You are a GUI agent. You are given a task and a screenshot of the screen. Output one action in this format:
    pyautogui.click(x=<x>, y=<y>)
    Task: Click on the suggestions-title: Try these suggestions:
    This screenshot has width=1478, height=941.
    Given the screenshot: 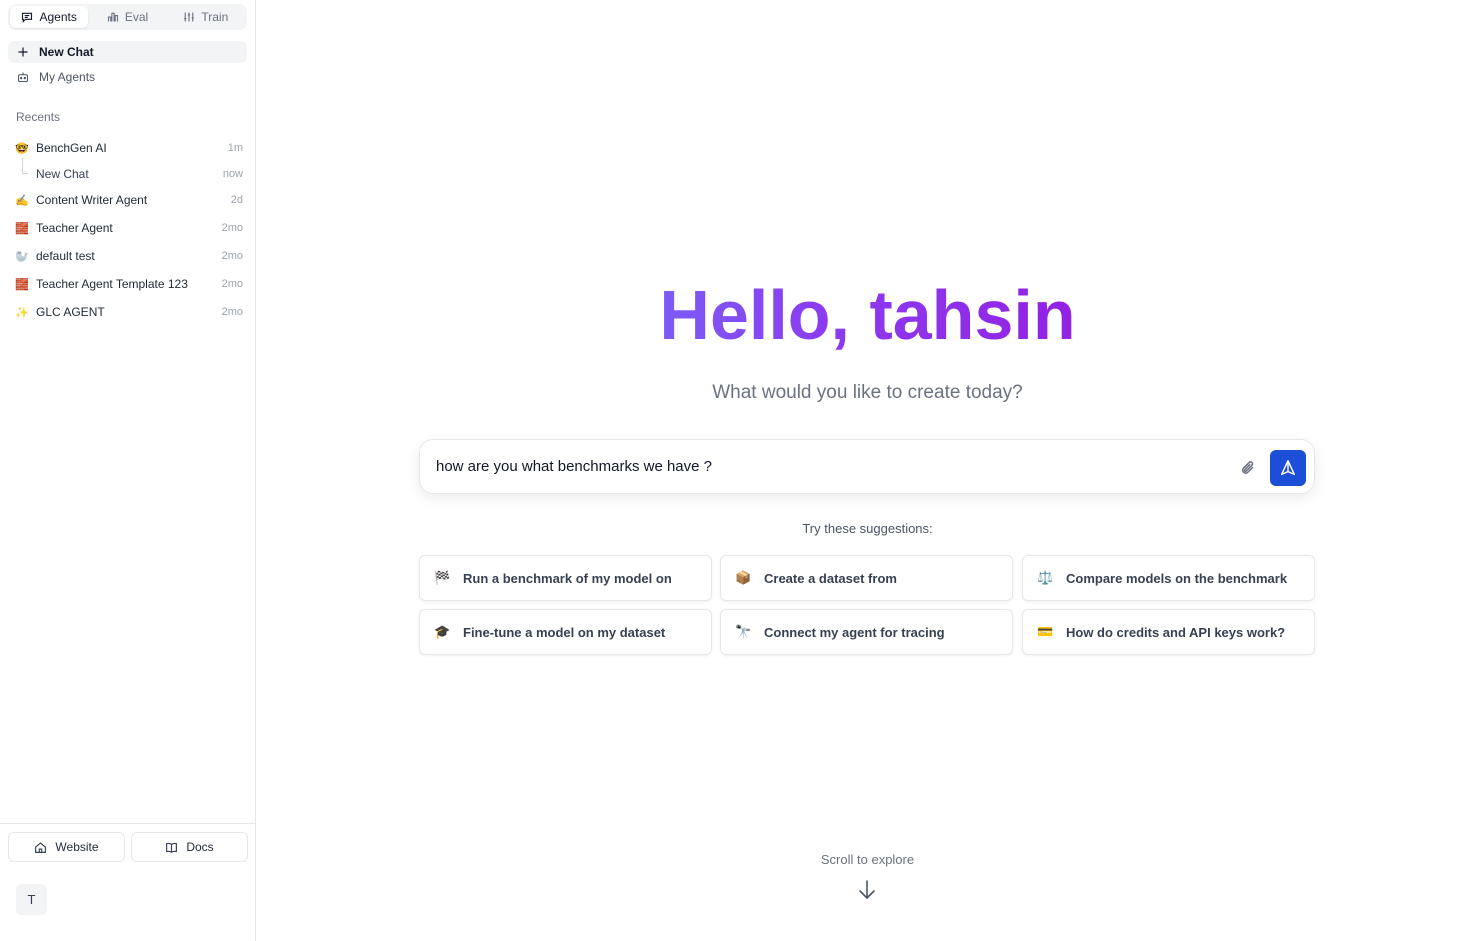 What is the action you would take?
    pyautogui.click(x=867, y=528)
    